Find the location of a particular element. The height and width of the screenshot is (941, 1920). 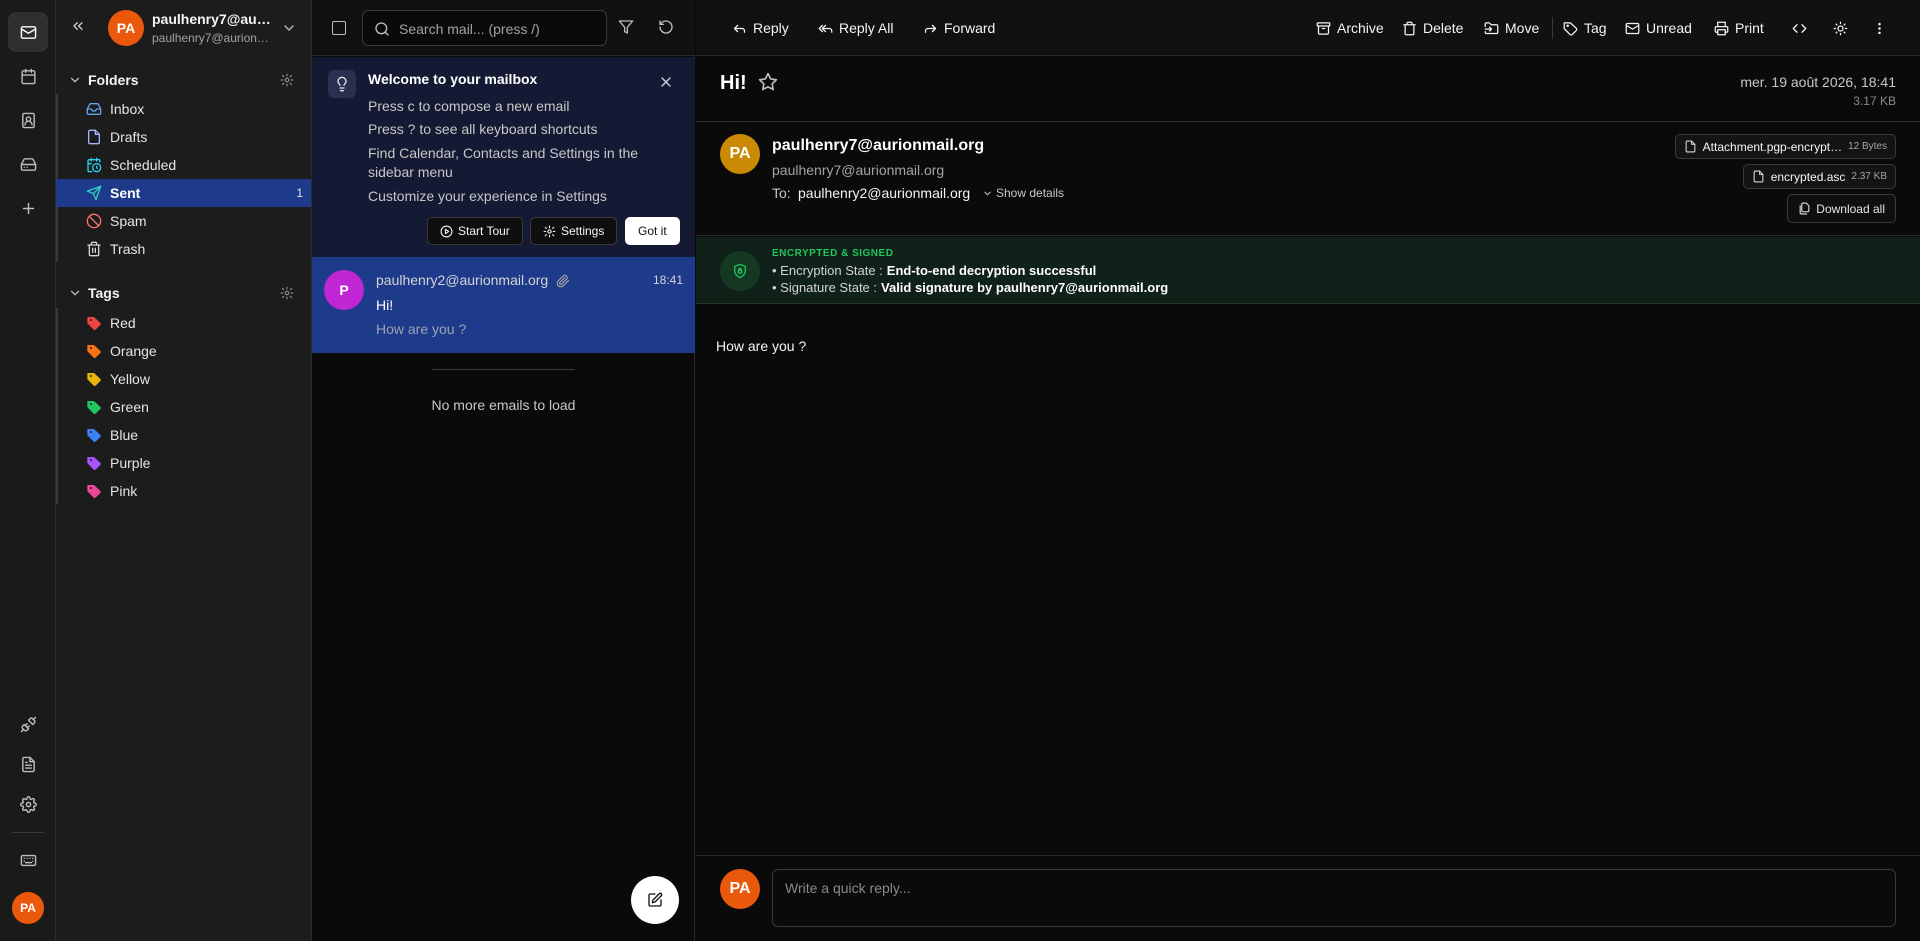

message-date: mer. 19 août 2026, 18:41 is located at coordinates (1818, 82).